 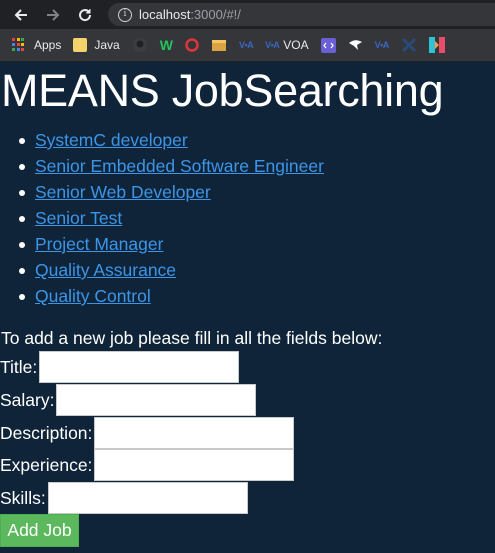 What do you see at coordinates (296, 45) in the screenshot?
I see `bookmark-label: VOA` at bounding box center [296, 45].